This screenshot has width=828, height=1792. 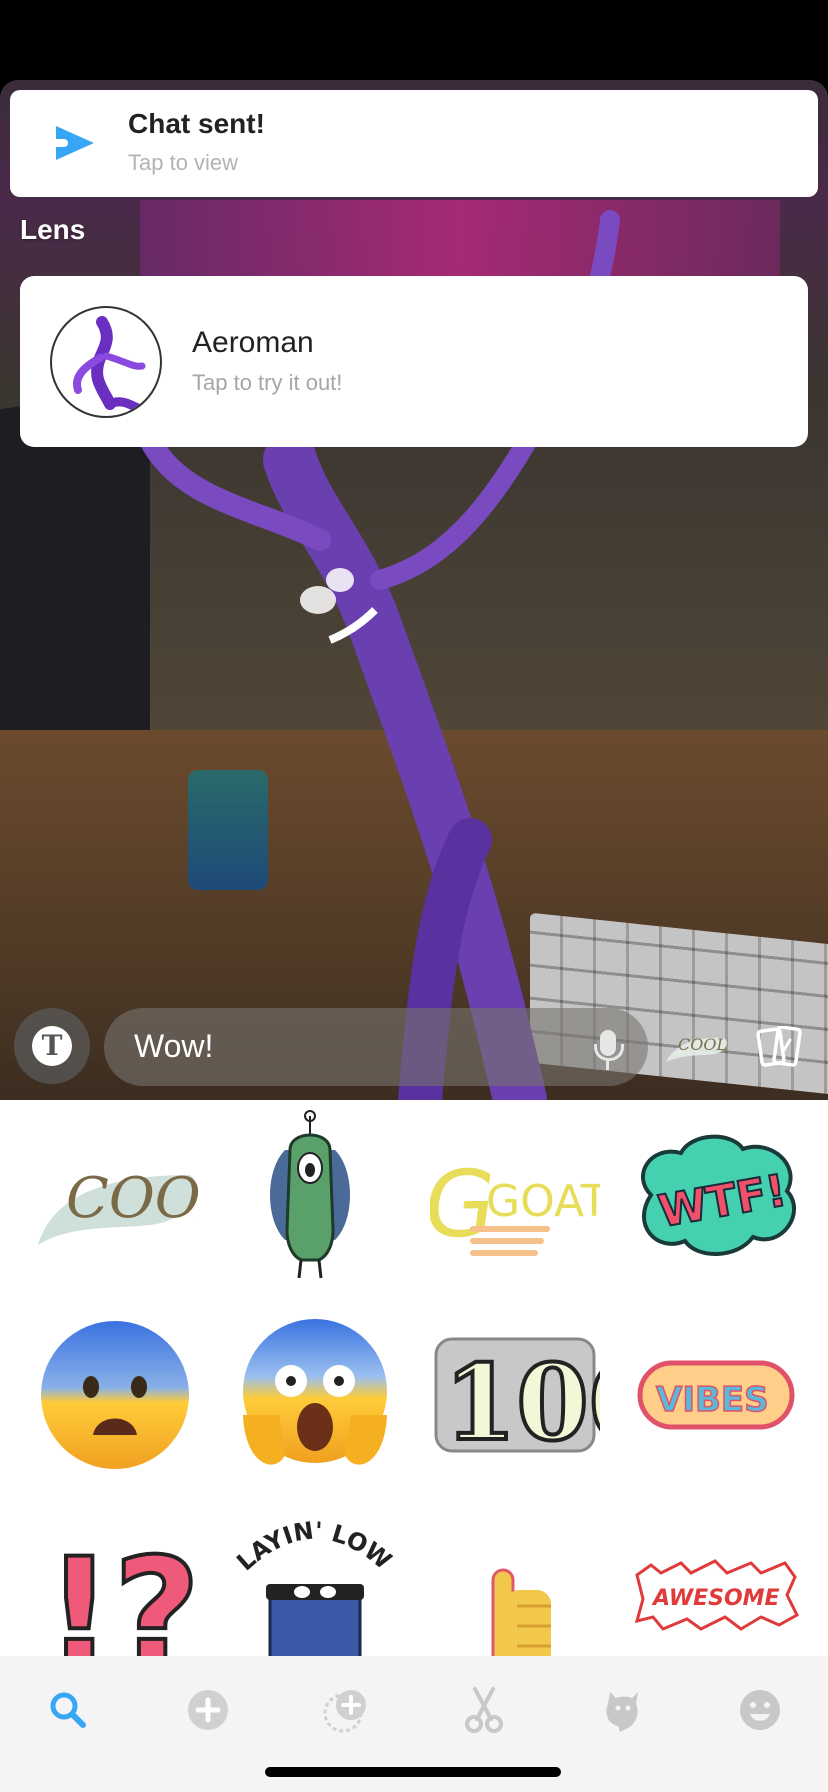 What do you see at coordinates (515, 1583) in the screenshot?
I see `thumbs-up-sticker` at bounding box center [515, 1583].